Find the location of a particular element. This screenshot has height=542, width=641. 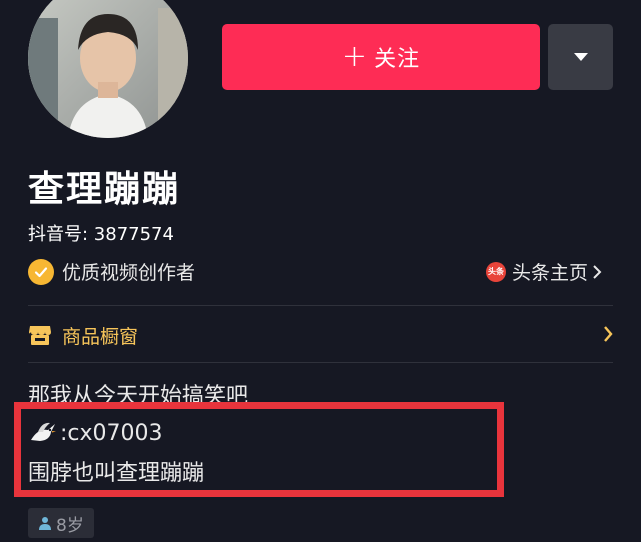

follow-button: + 关注 is located at coordinates (381, 57).